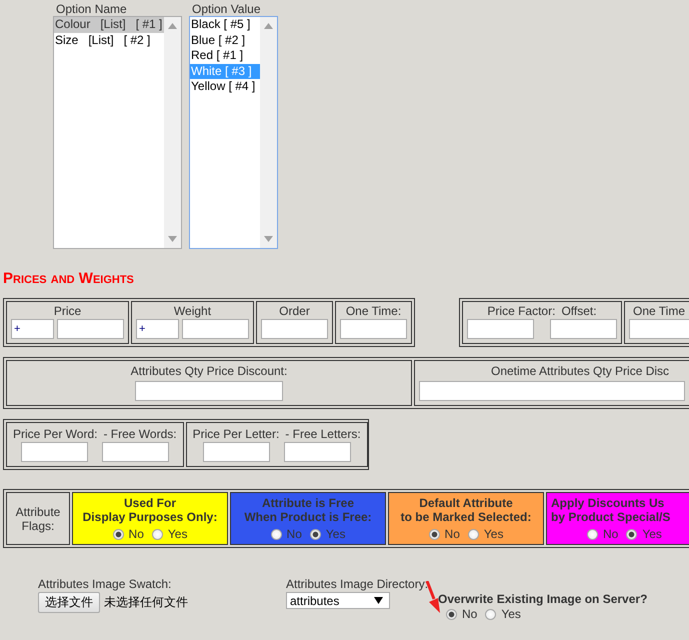  Describe the element at coordinates (105, 584) in the screenshot. I see `swatch-label: Attributes Image Swatch:` at that location.